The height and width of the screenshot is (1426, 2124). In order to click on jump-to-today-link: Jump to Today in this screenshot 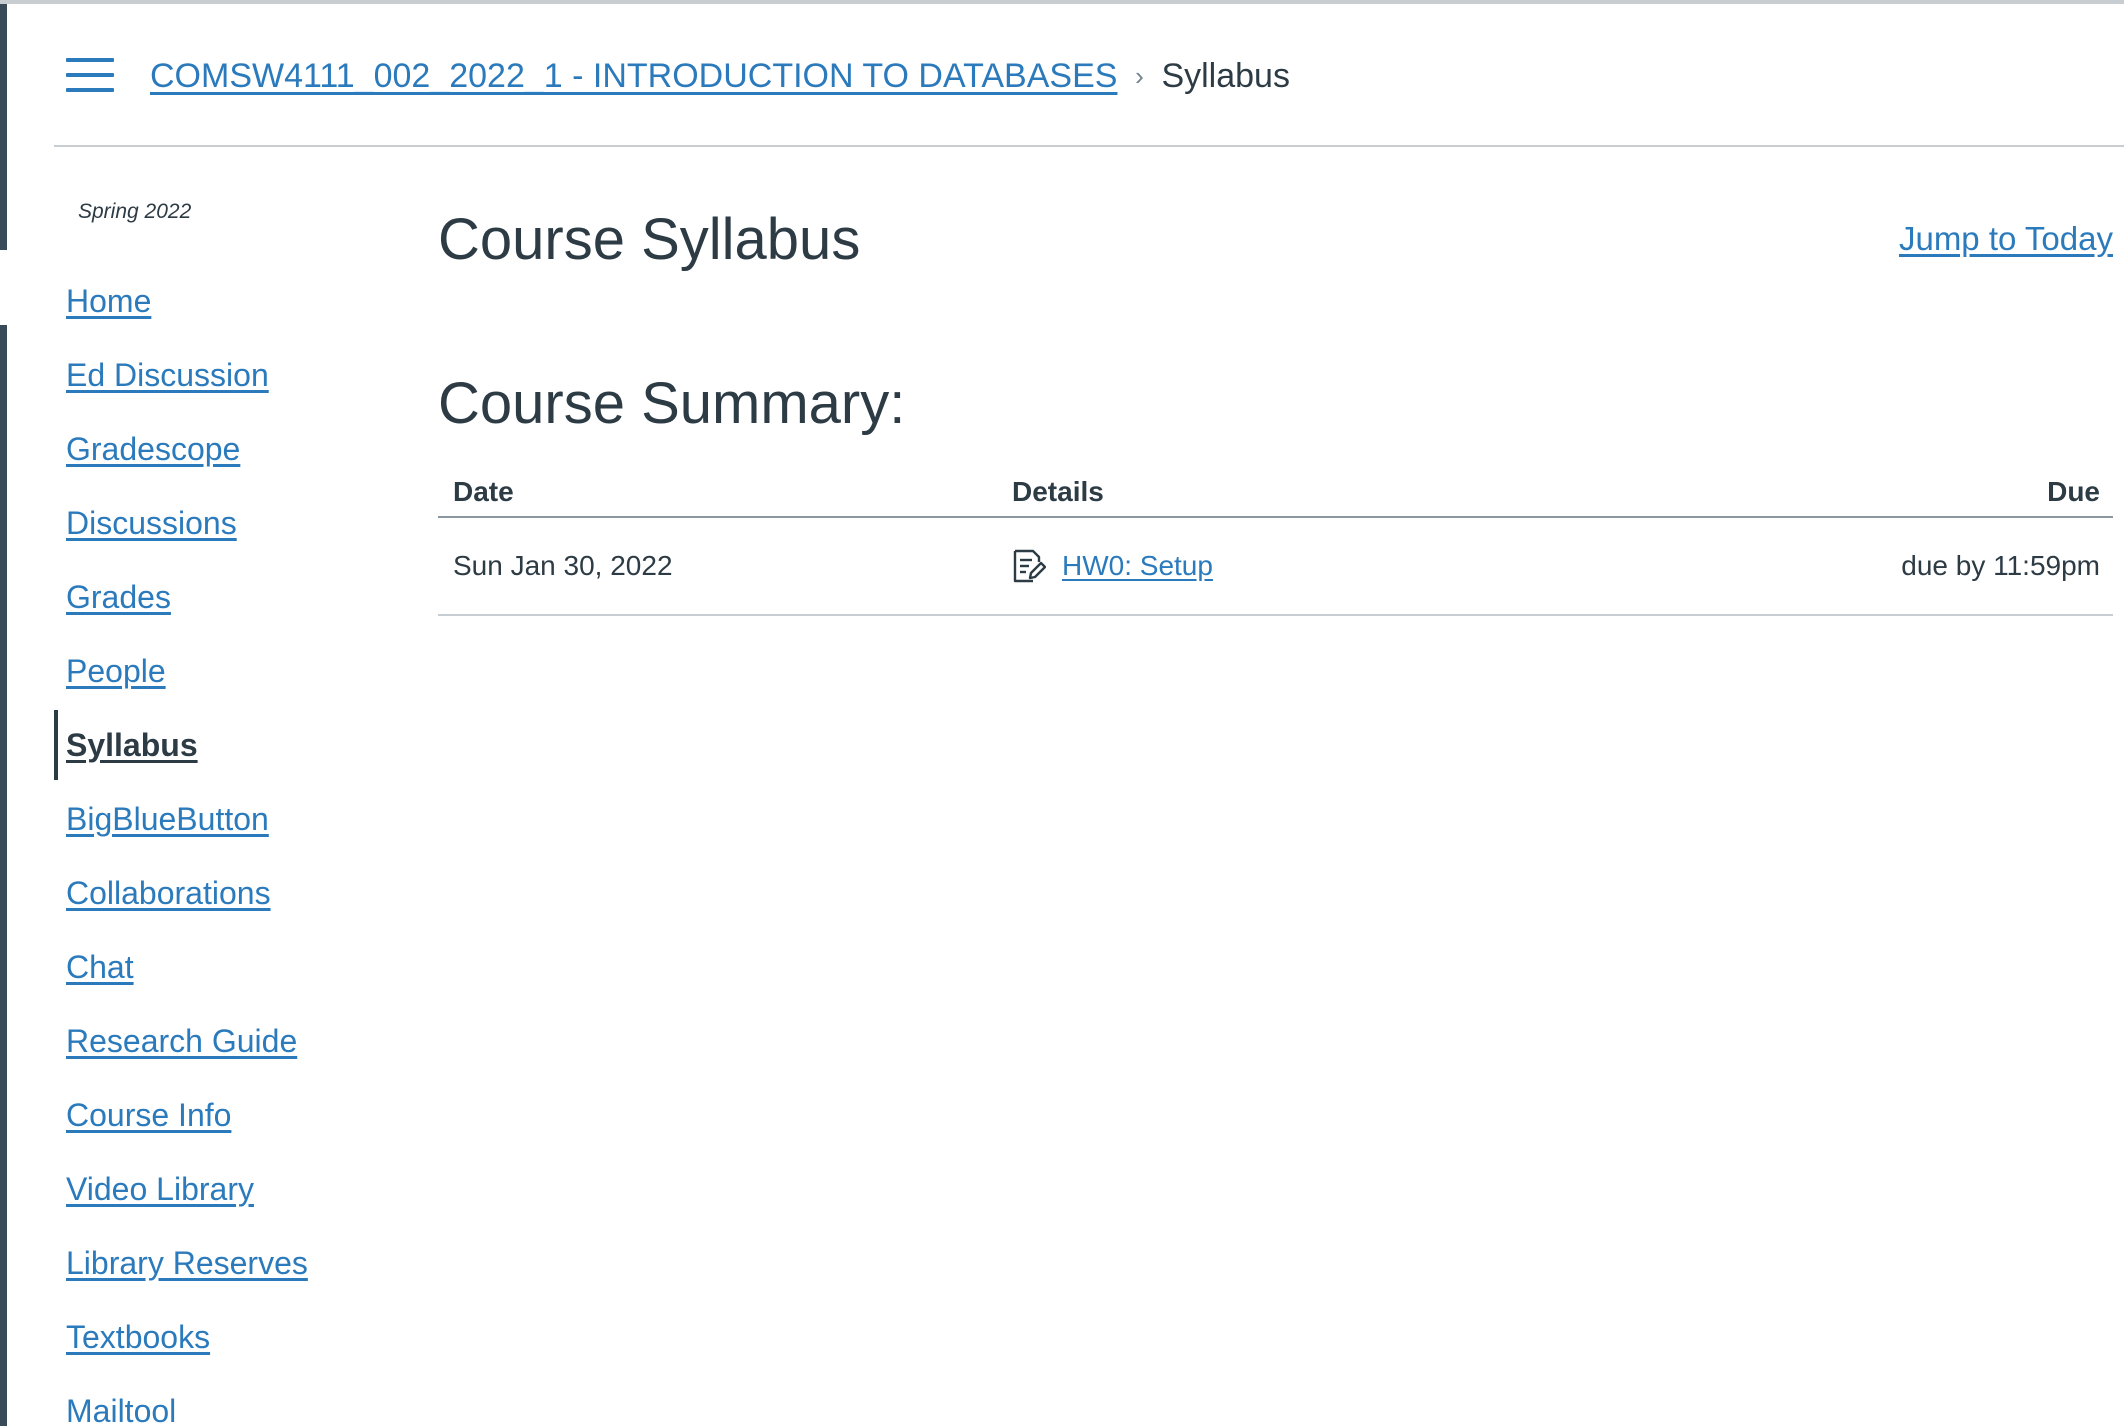, I will do `click(2006, 239)`.